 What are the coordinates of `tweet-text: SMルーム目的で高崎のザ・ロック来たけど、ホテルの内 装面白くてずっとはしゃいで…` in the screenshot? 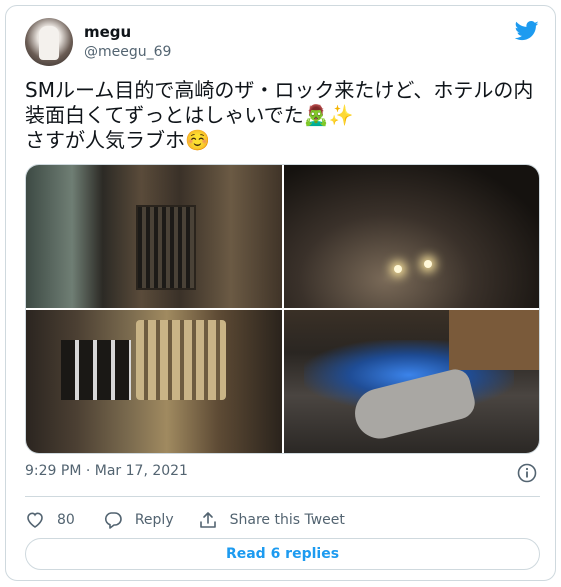 It's located at (285, 115).